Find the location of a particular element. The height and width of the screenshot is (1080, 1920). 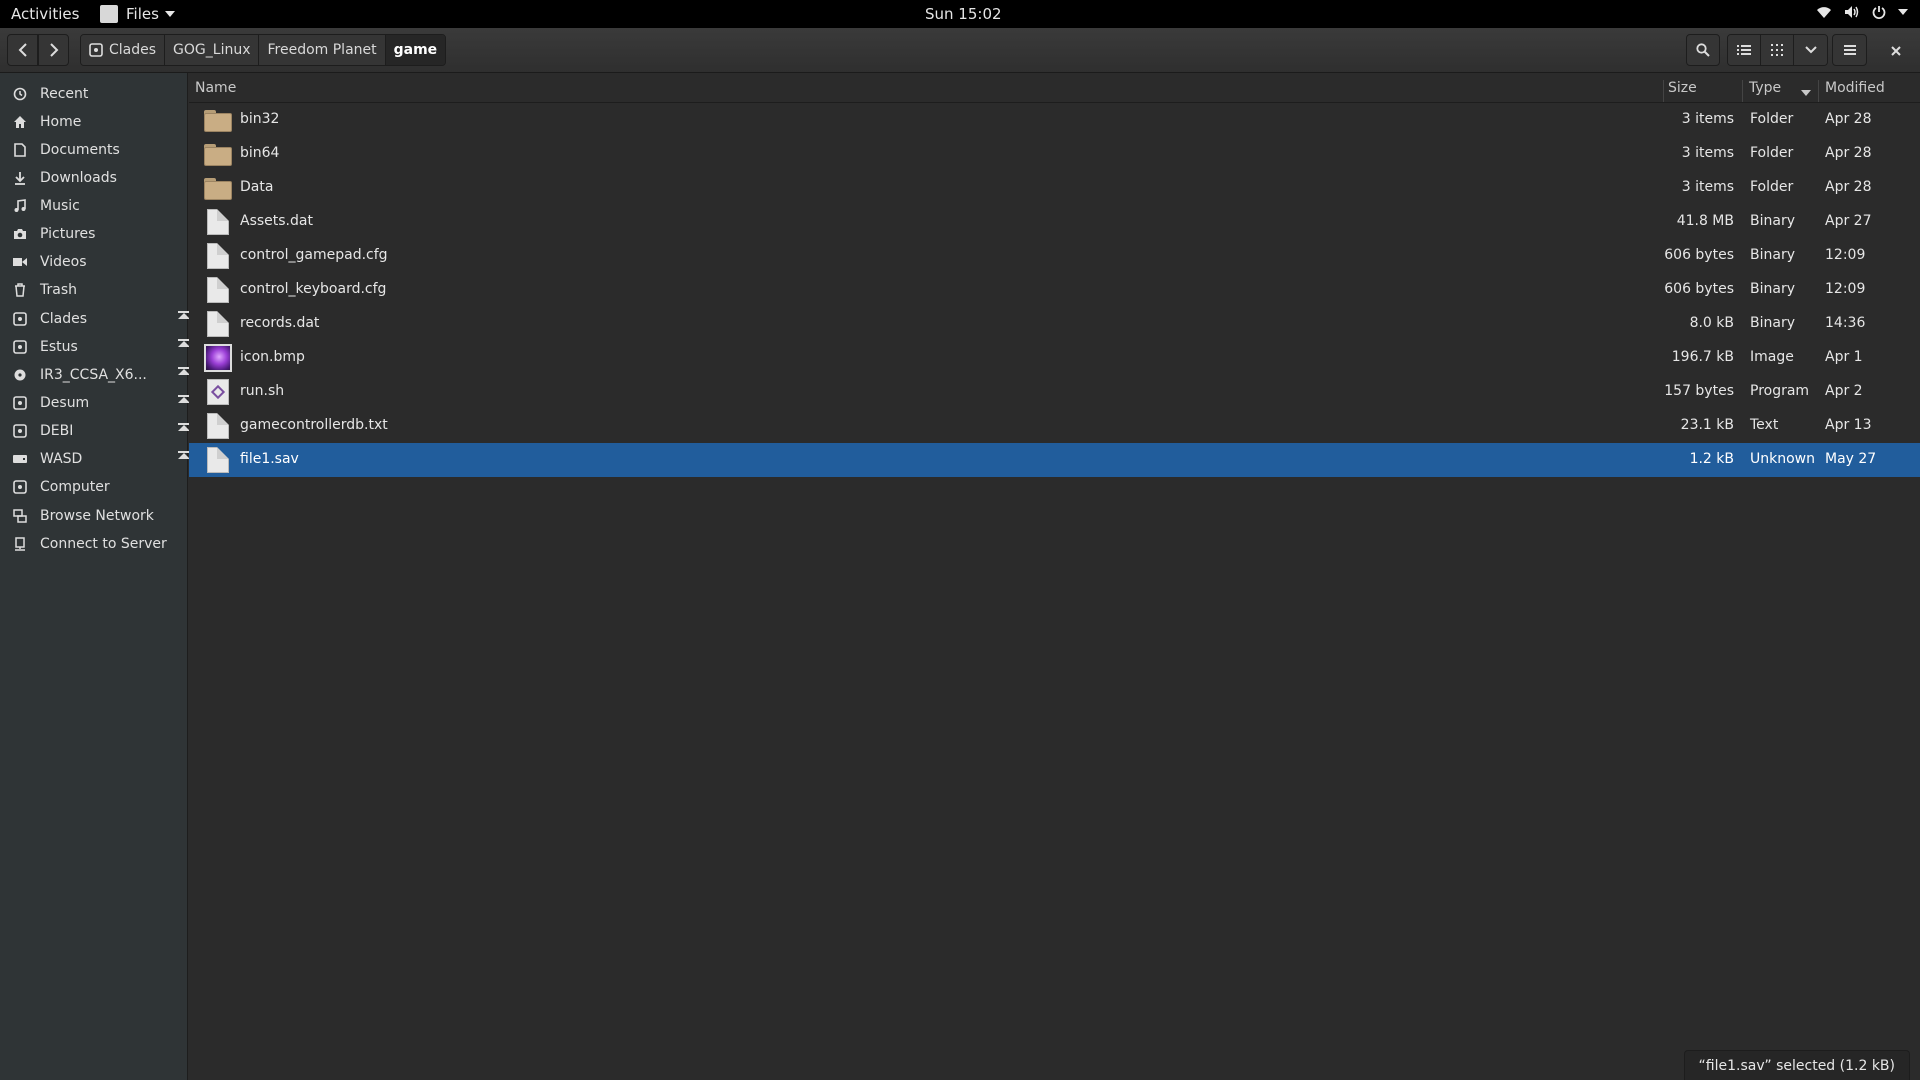

file-modified: Apr 27 is located at coordinates (1848, 221).